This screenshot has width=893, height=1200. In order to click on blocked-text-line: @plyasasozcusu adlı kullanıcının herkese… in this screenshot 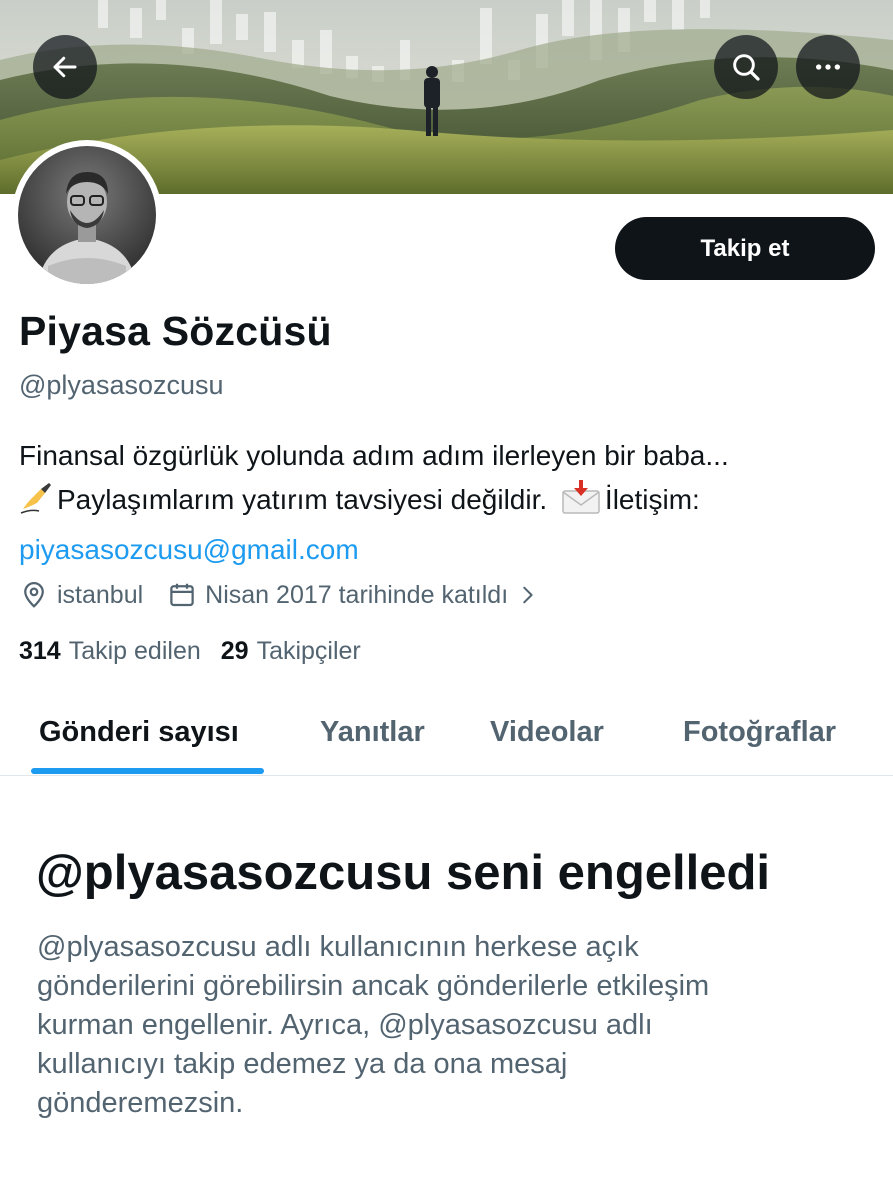, I will do `click(338, 947)`.